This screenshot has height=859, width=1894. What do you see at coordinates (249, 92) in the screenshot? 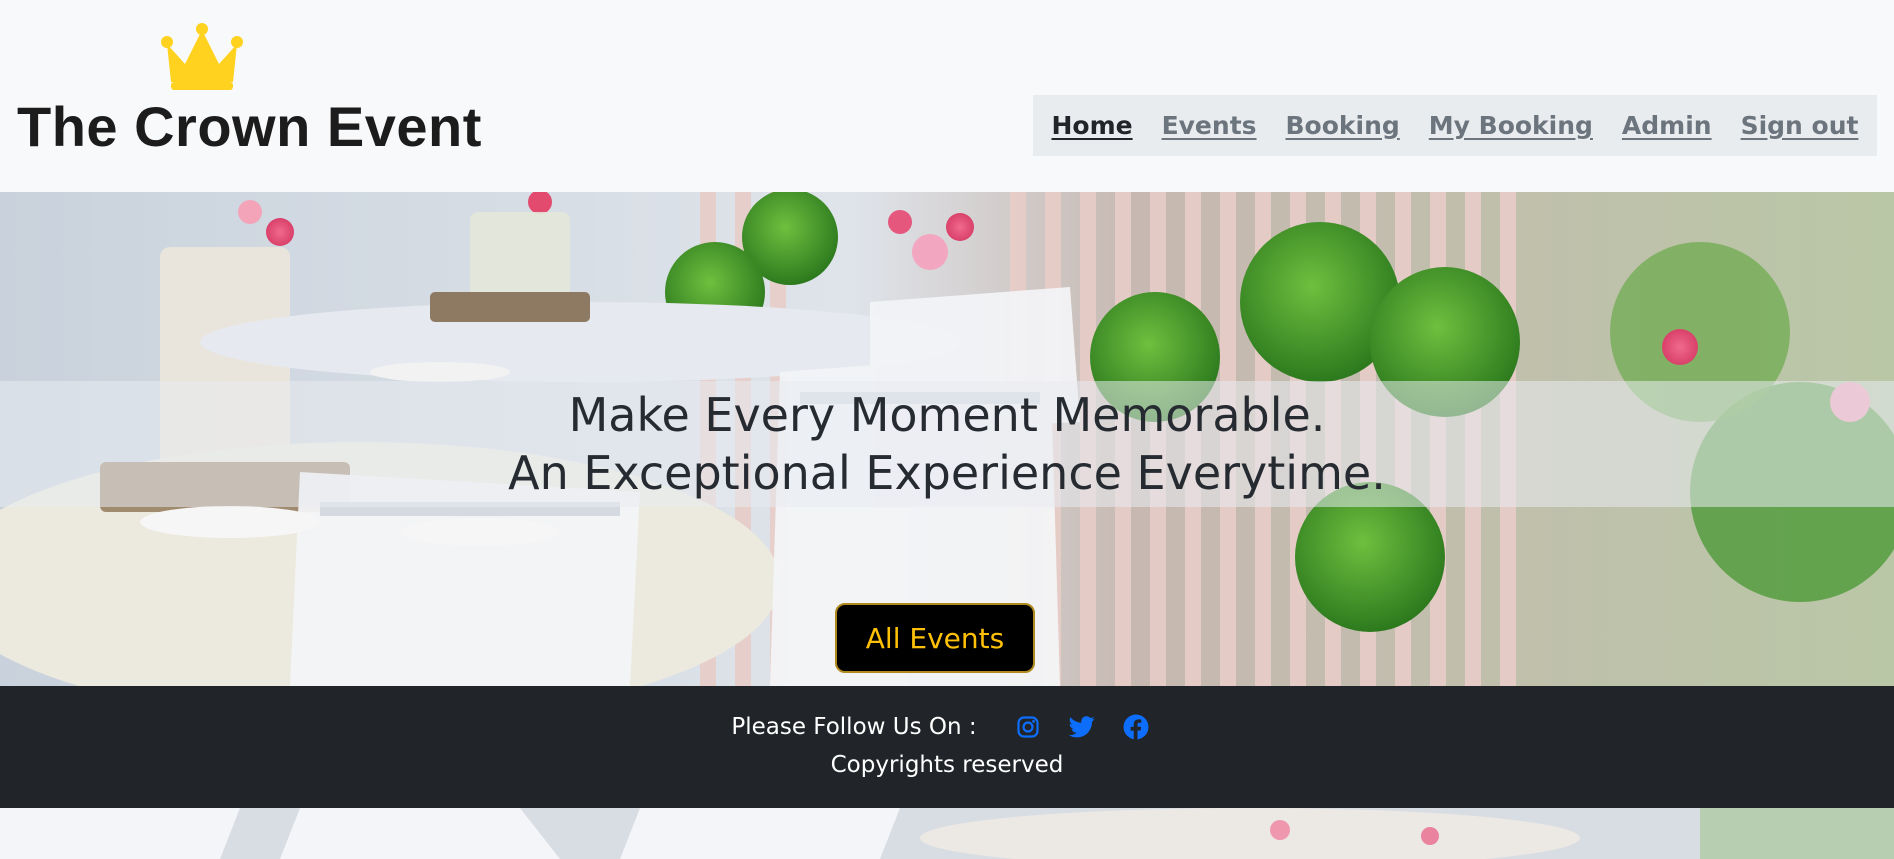
I see `site-logo: The Crown Event` at bounding box center [249, 92].